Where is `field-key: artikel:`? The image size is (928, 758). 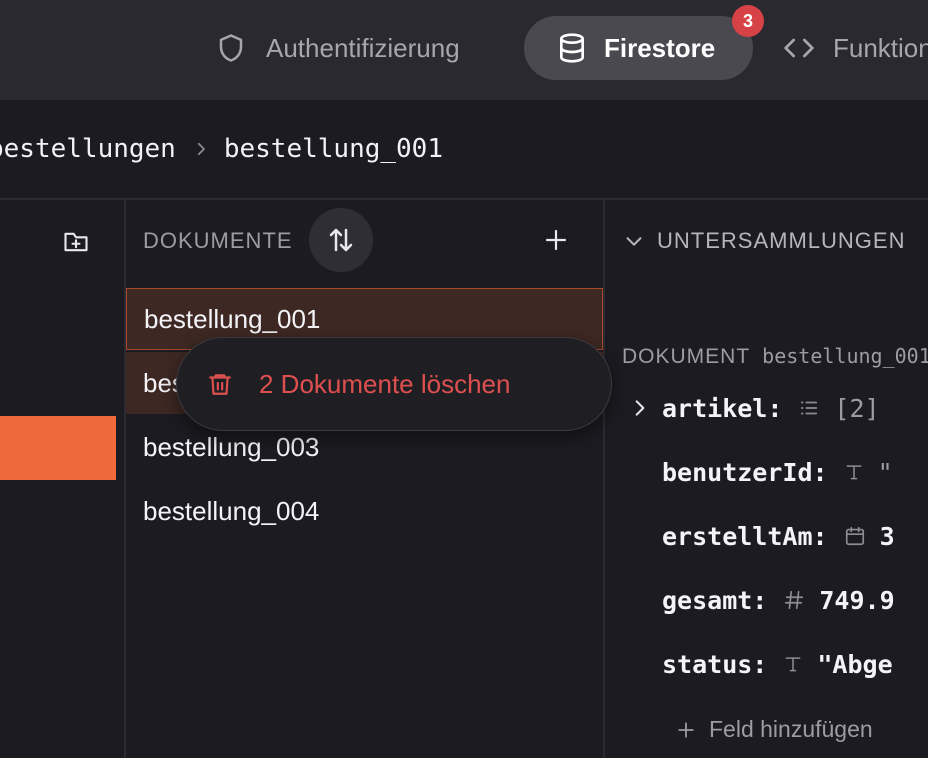 field-key: artikel: is located at coordinates (722, 408).